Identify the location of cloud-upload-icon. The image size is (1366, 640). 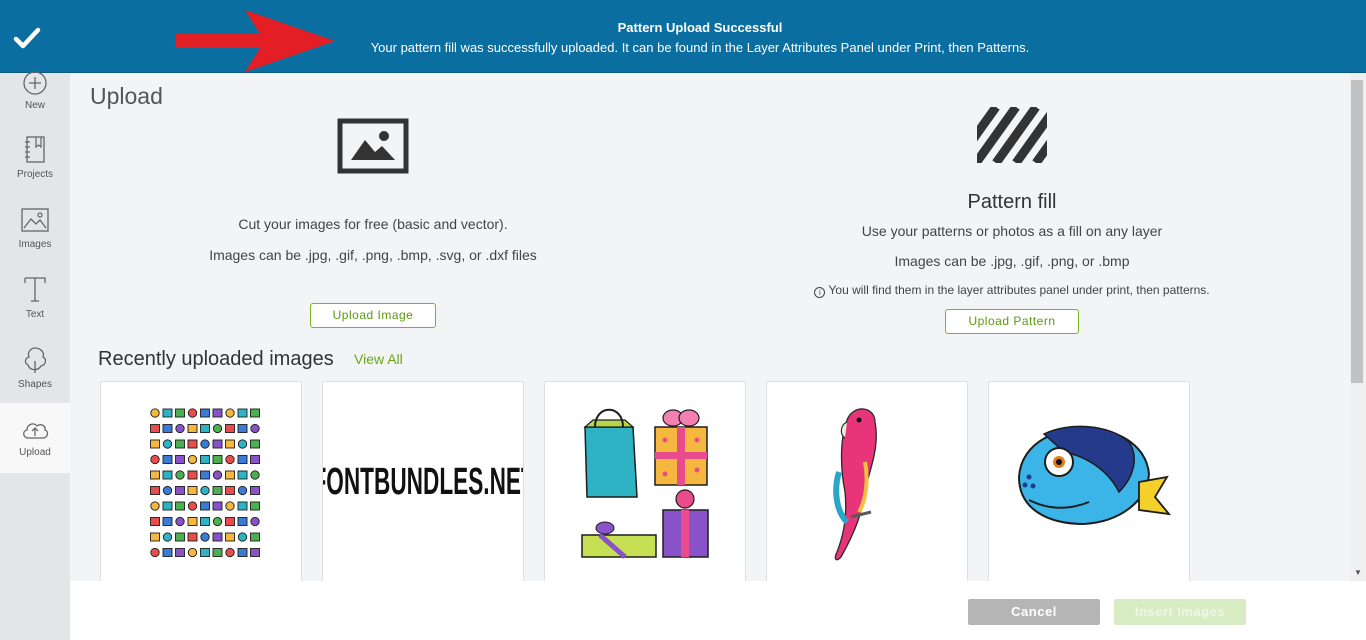
(36, 431).